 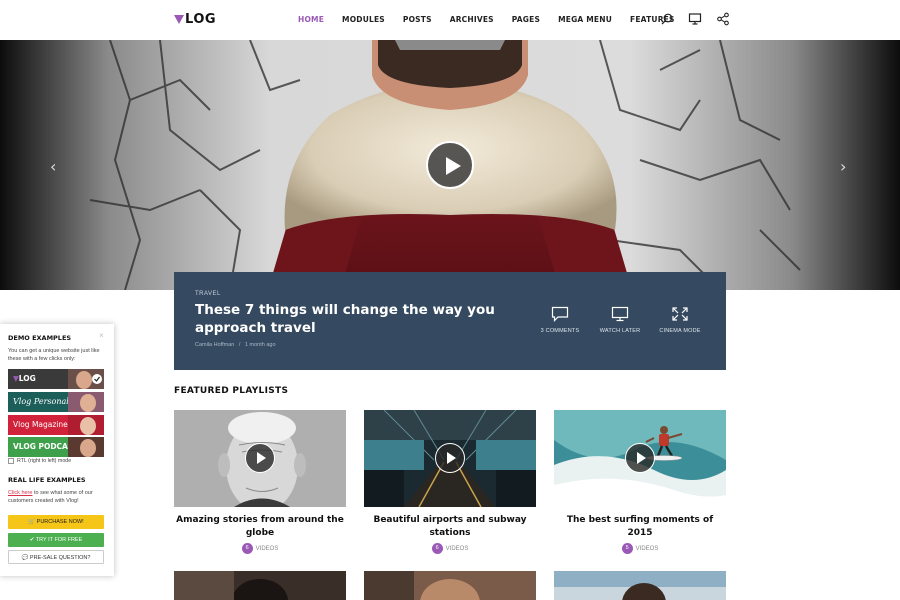 I want to click on cinema-mode-action: CINEMA MODE, so click(x=680, y=320).